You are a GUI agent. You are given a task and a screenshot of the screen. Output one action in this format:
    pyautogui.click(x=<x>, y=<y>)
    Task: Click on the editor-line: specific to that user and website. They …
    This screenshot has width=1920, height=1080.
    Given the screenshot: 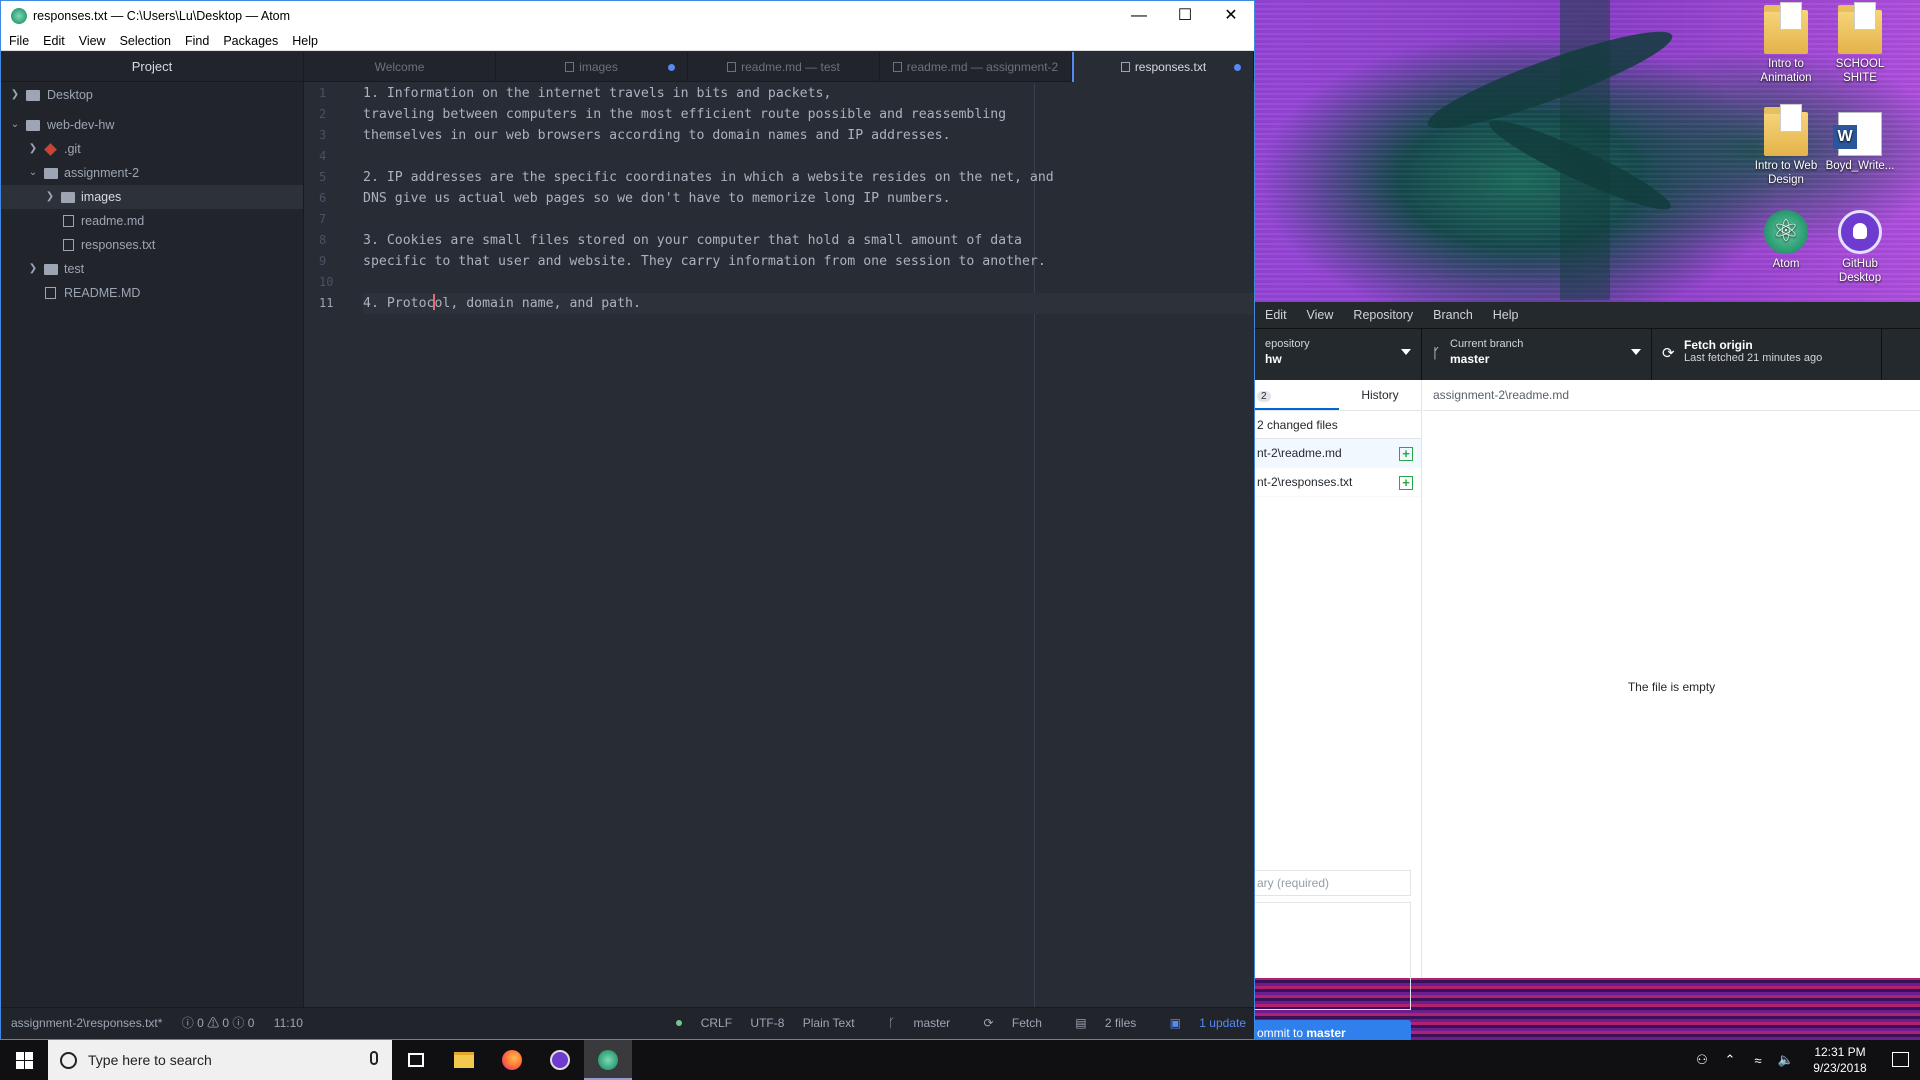 What is the action you would take?
    pyautogui.click(x=808, y=261)
    